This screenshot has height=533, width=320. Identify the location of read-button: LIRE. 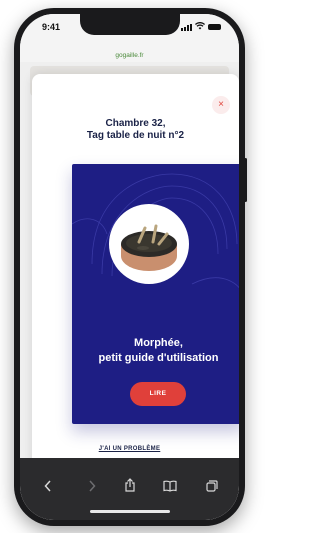
(158, 394).